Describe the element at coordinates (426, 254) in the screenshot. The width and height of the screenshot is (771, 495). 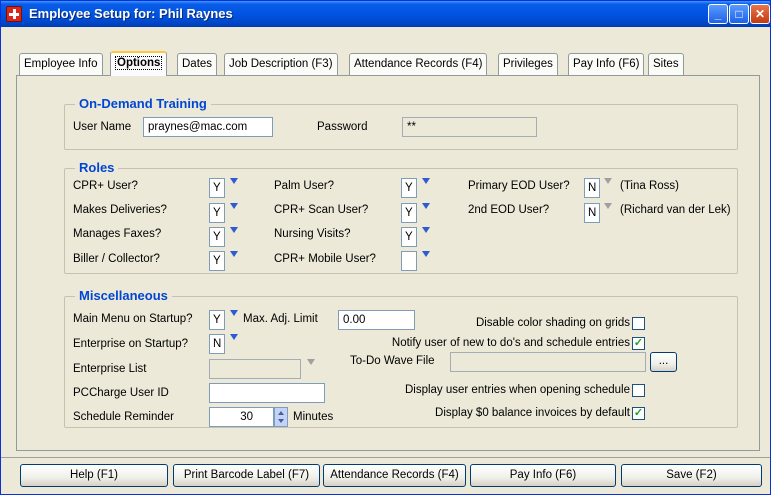
I see `cpr-mobile-user-dropdown-icon` at that location.